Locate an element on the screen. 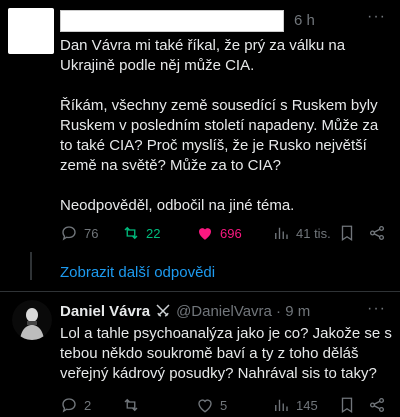 The height and width of the screenshot is (417, 400). reply-author-name: Daniel Vávra is located at coordinates (105, 311).